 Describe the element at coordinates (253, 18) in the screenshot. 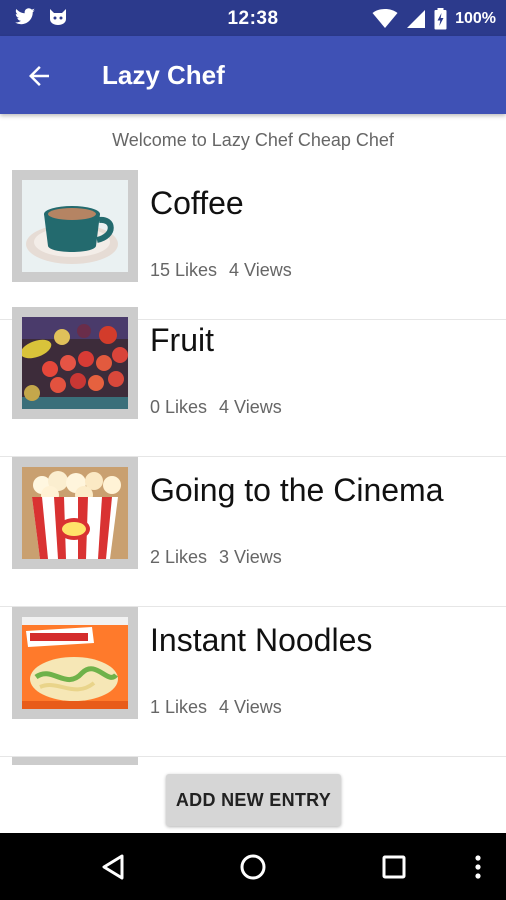

I see `status-bar: 12:38 100%` at that location.